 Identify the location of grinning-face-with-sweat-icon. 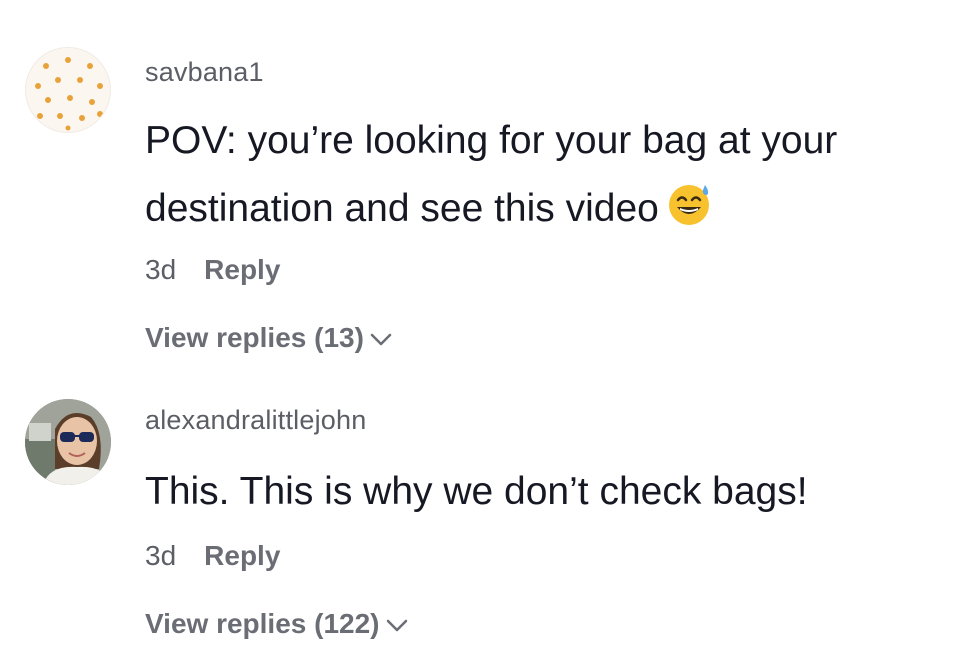
(690, 215).